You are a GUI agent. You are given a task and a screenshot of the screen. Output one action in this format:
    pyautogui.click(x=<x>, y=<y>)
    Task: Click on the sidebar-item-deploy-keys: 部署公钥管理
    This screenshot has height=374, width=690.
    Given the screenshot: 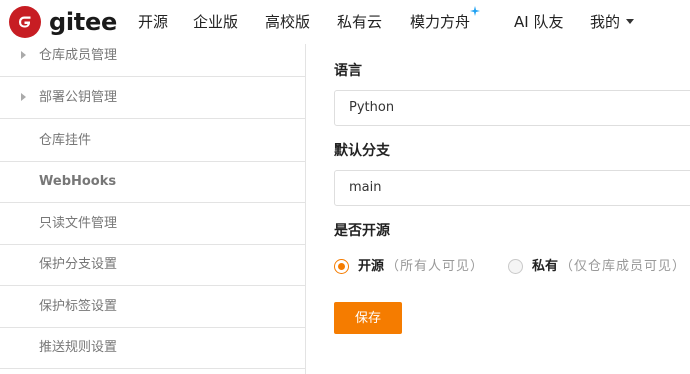 What is the action you would take?
    pyautogui.click(x=152, y=98)
    